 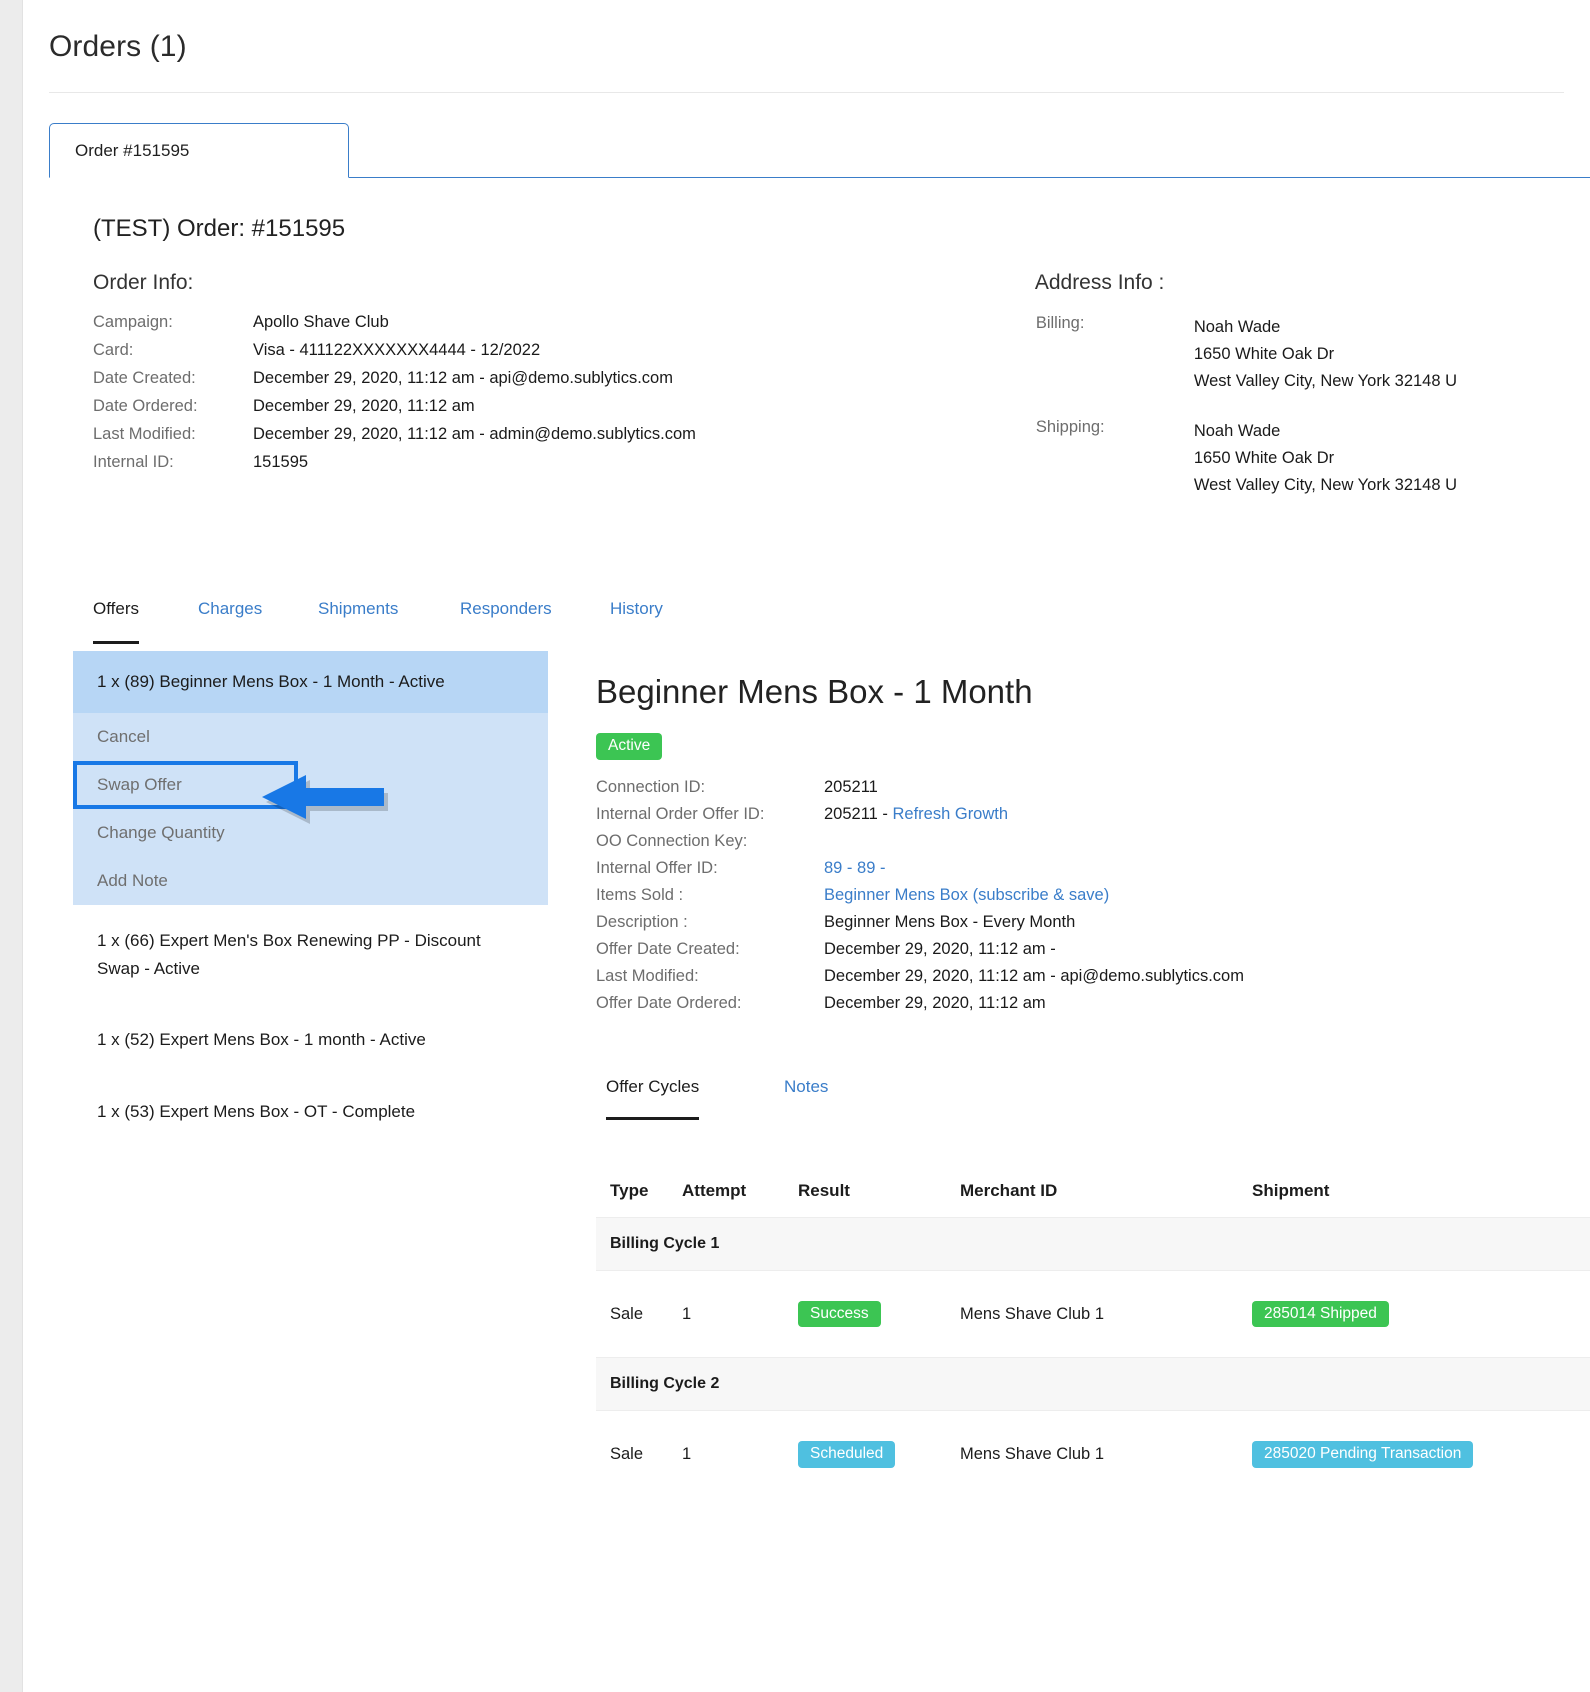 I want to click on order-info-value: 151595, so click(x=281, y=462).